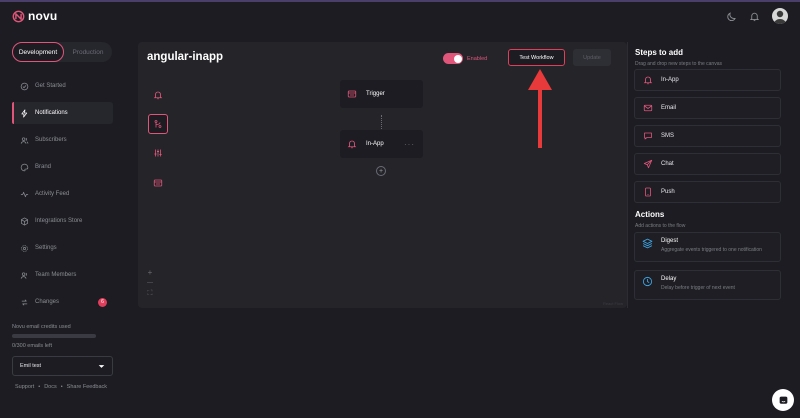 The image size is (800, 418). What do you see at coordinates (24, 248) in the screenshot?
I see `gear-icon` at bounding box center [24, 248].